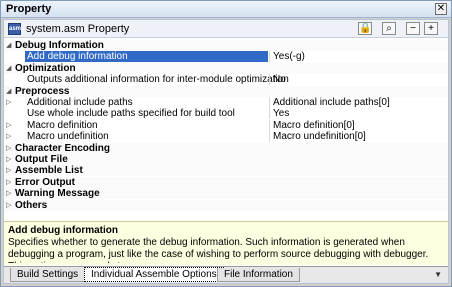 This screenshot has width=452, height=287. Describe the element at coordinates (314, 125) in the screenshot. I see `property-value: Macro definition[0]` at that location.